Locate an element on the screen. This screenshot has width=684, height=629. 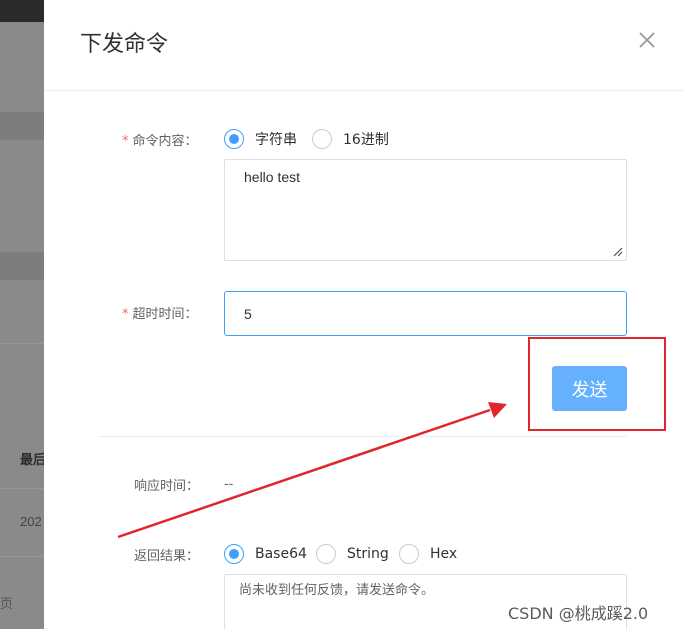
radio-hex: 16进制 is located at coordinates (350, 139).